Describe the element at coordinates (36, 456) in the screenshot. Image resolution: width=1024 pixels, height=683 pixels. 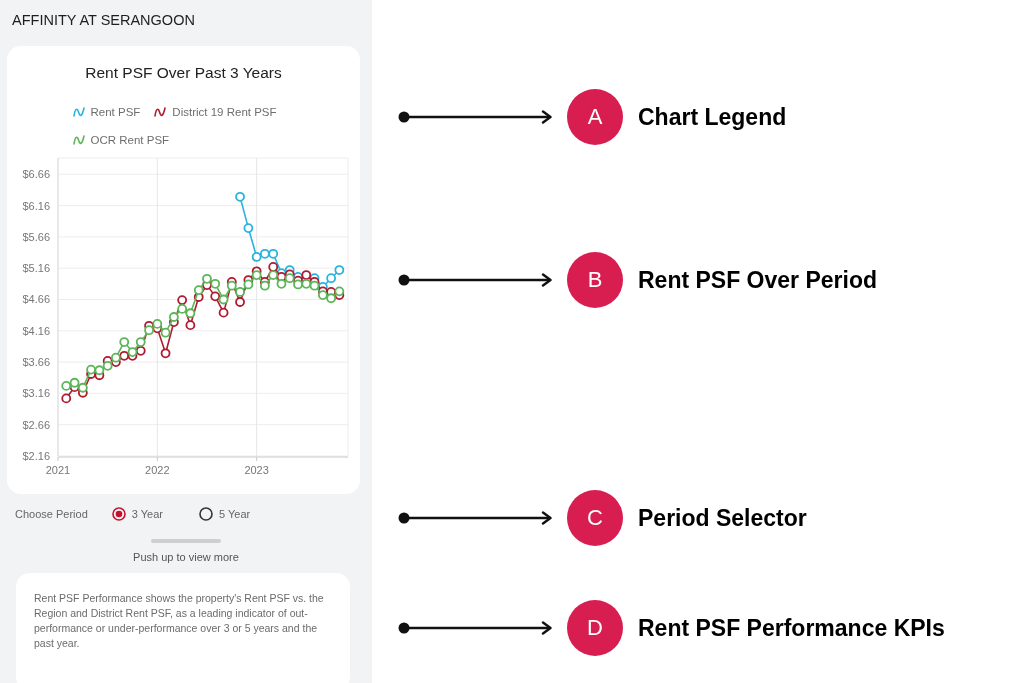
I see `axis-label: $2.16` at that location.